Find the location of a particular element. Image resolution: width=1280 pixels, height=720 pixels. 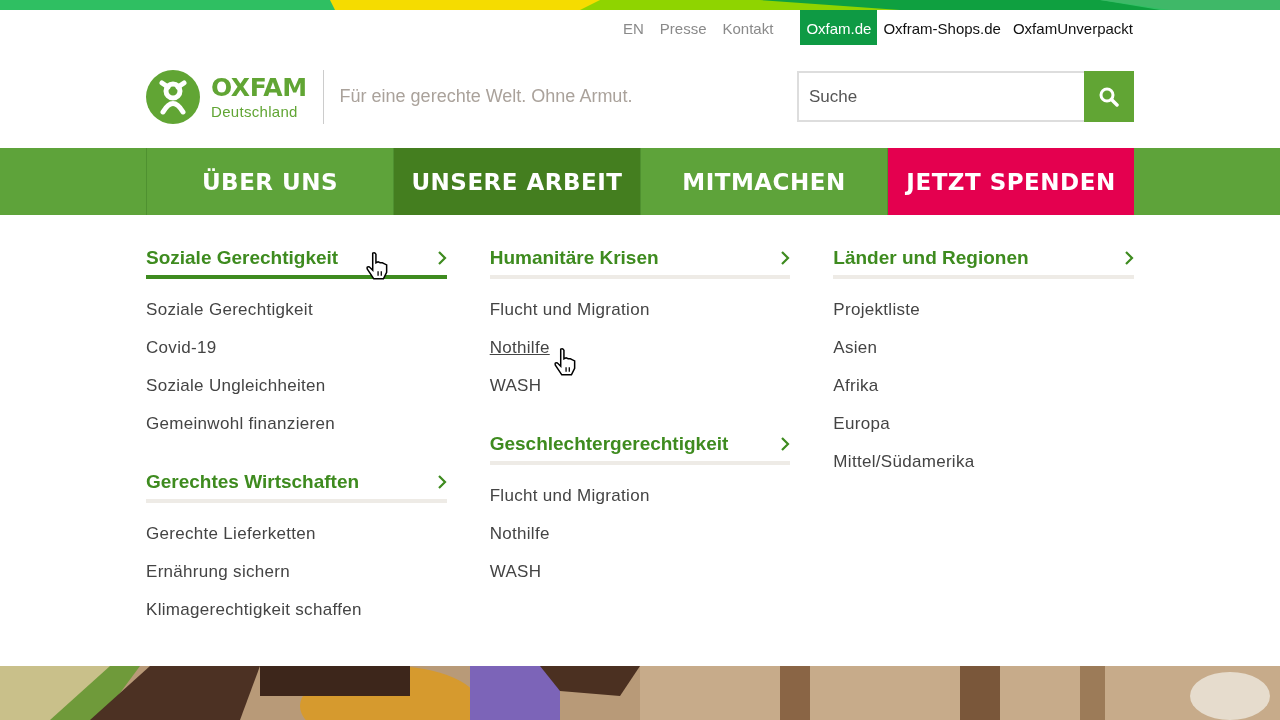

menu-heading: Länder und Regionen is located at coordinates (983, 260).